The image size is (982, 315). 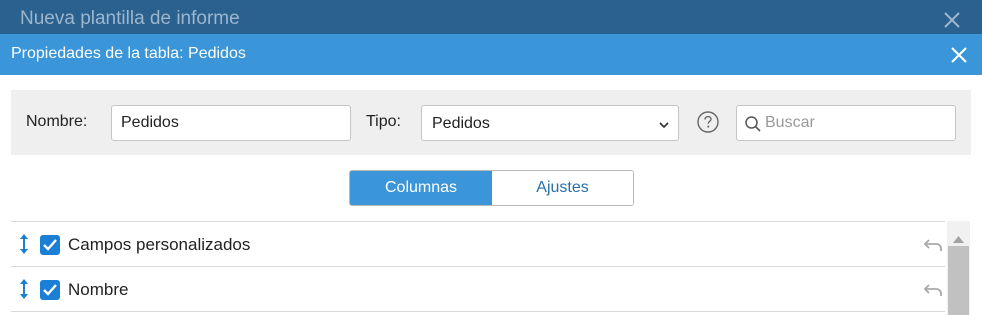 What do you see at coordinates (159, 244) in the screenshot?
I see `column-label: Campos personalizados` at bounding box center [159, 244].